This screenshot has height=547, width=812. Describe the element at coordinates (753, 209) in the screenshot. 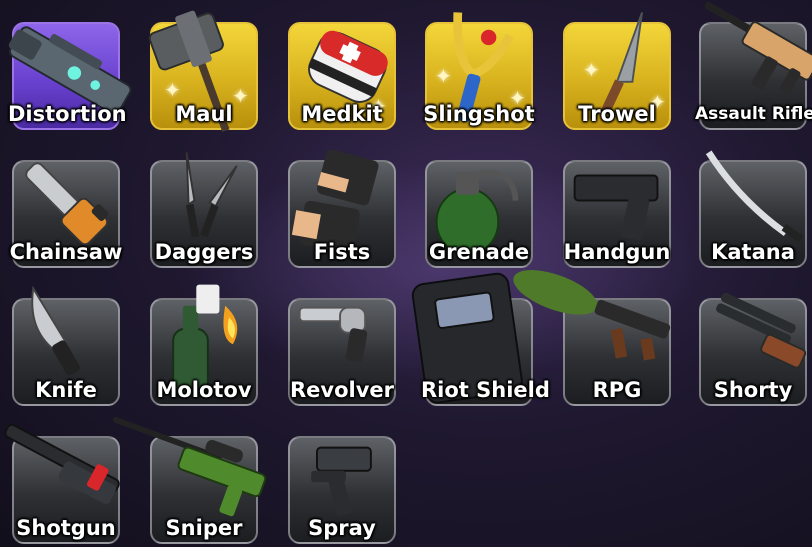

I see `weapon-slot-katana: Katana` at that location.